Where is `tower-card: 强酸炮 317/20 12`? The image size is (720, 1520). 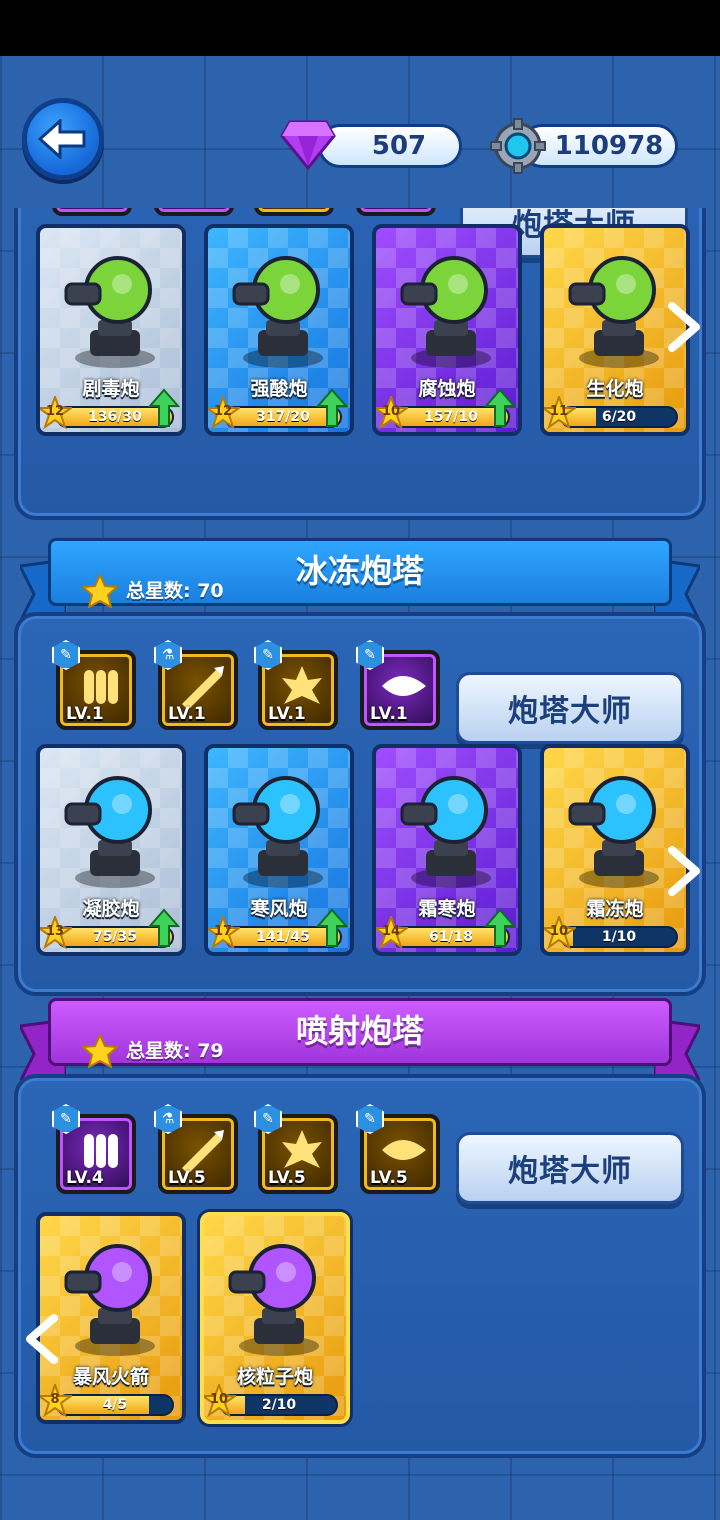
tower-card: 强酸炮 317/20 12 is located at coordinates (279, 330).